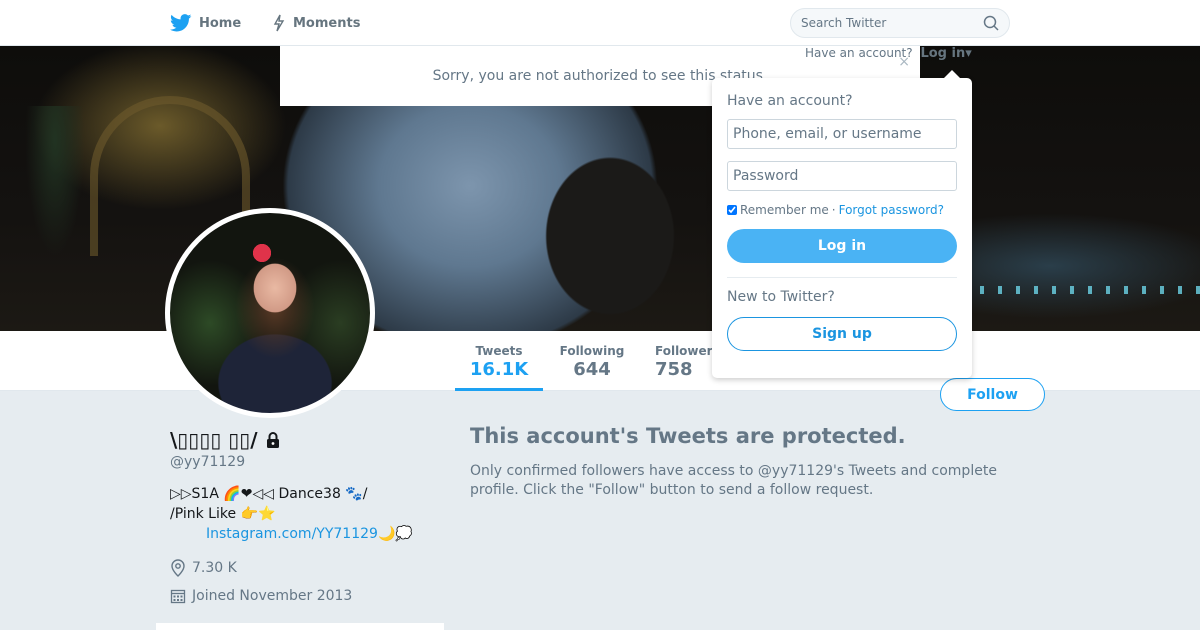 This screenshot has width=1200, height=630. I want to click on new-to-twitter-prompt: New to Twitter?, so click(781, 297).